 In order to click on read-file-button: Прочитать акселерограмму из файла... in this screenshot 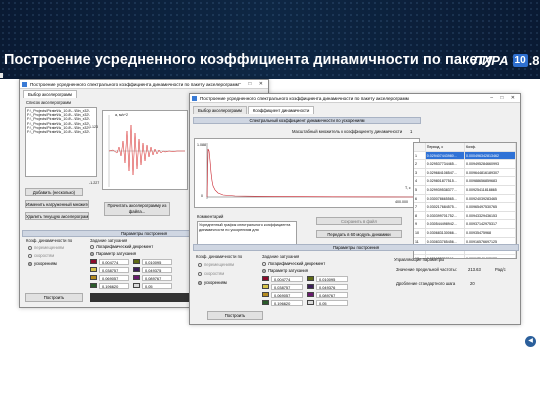, I will do `click(137, 209)`.